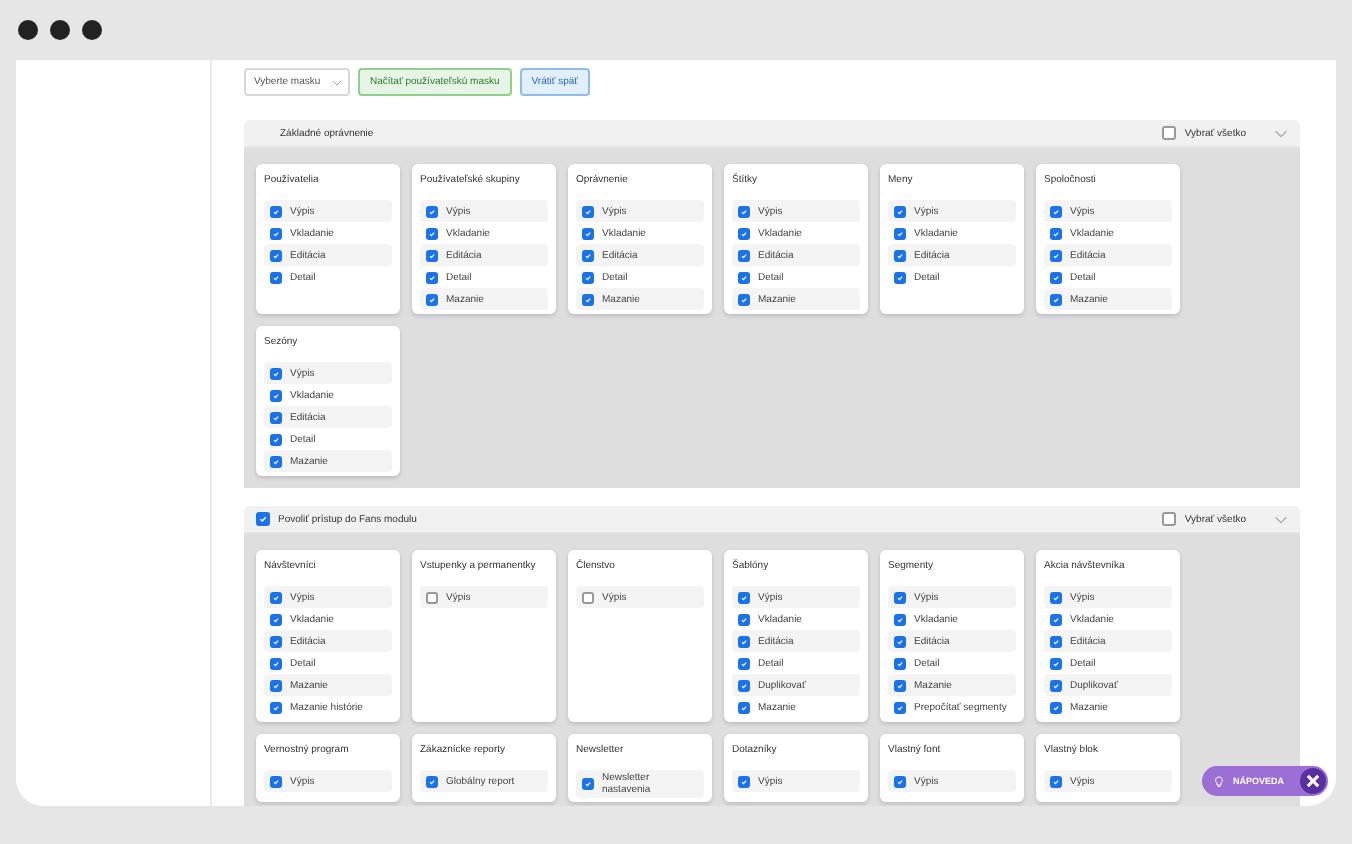 The image size is (1352, 844). What do you see at coordinates (1313, 781) in the screenshot?
I see `close-icon` at bounding box center [1313, 781].